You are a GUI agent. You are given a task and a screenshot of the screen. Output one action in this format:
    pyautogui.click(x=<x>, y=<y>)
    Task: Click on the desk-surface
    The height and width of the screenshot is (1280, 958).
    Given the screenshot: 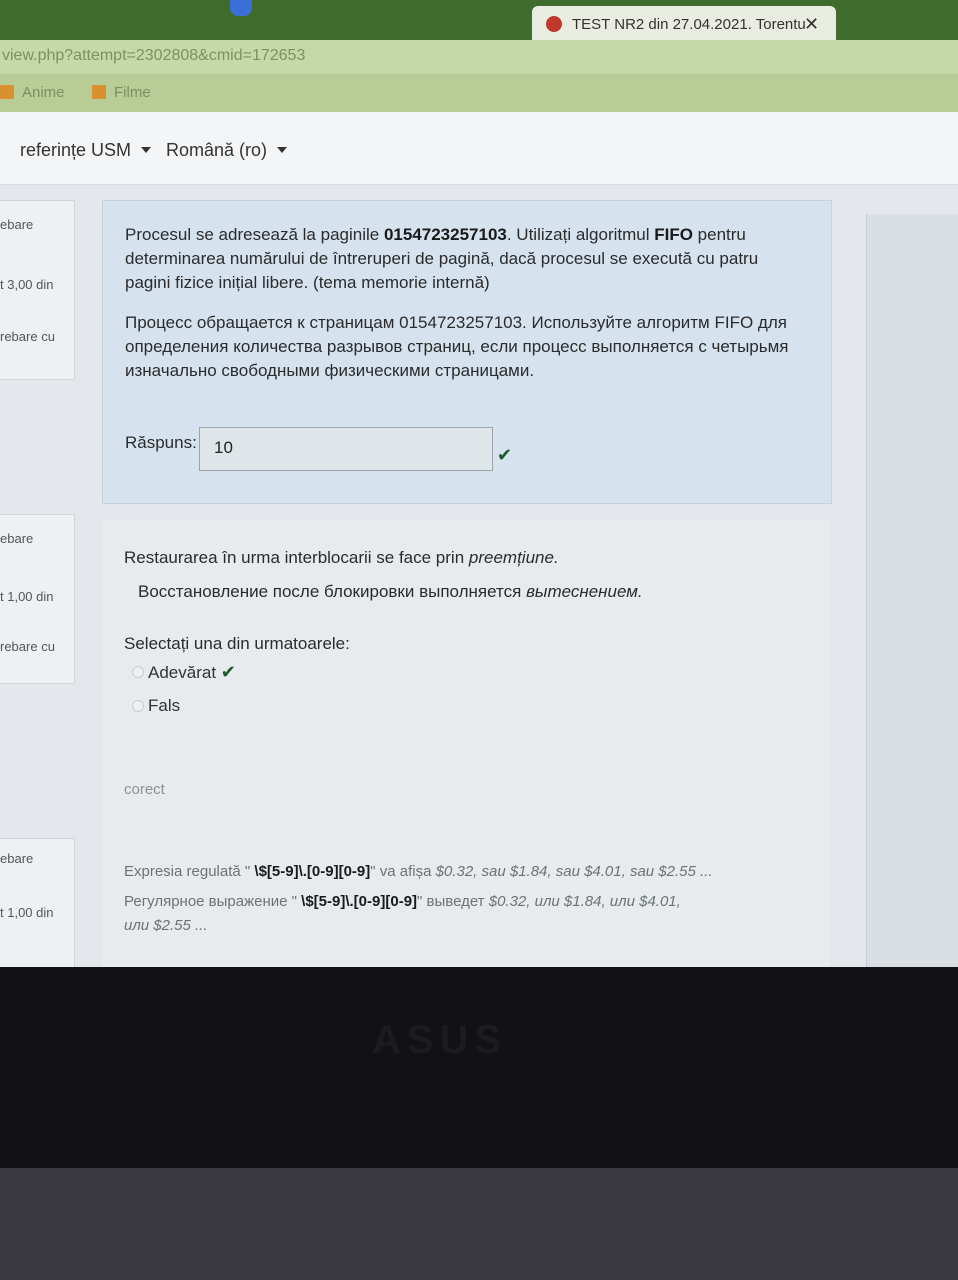 What is the action you would take?
    pyautogui.click(x=479, y=1224)
    